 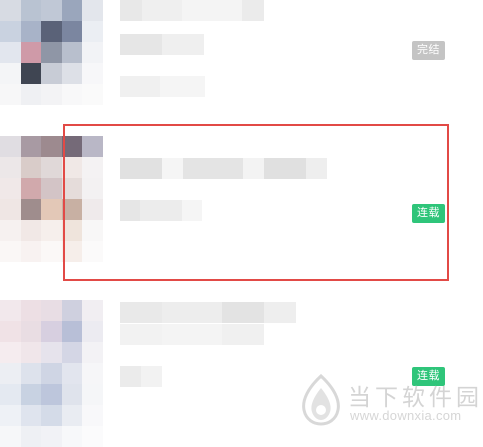 I want to click on desc-blurred, so click(x=162, y=86).